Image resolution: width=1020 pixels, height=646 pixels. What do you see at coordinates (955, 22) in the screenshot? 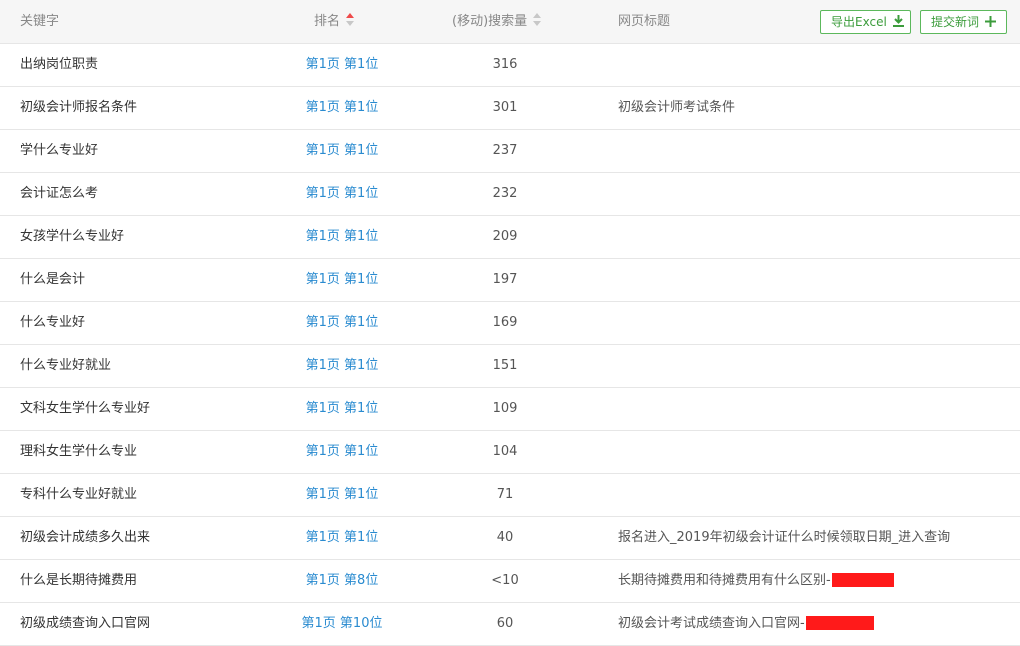
I see `submit-new-keyword-label: 提交新词` at bounding box center [955, 22].